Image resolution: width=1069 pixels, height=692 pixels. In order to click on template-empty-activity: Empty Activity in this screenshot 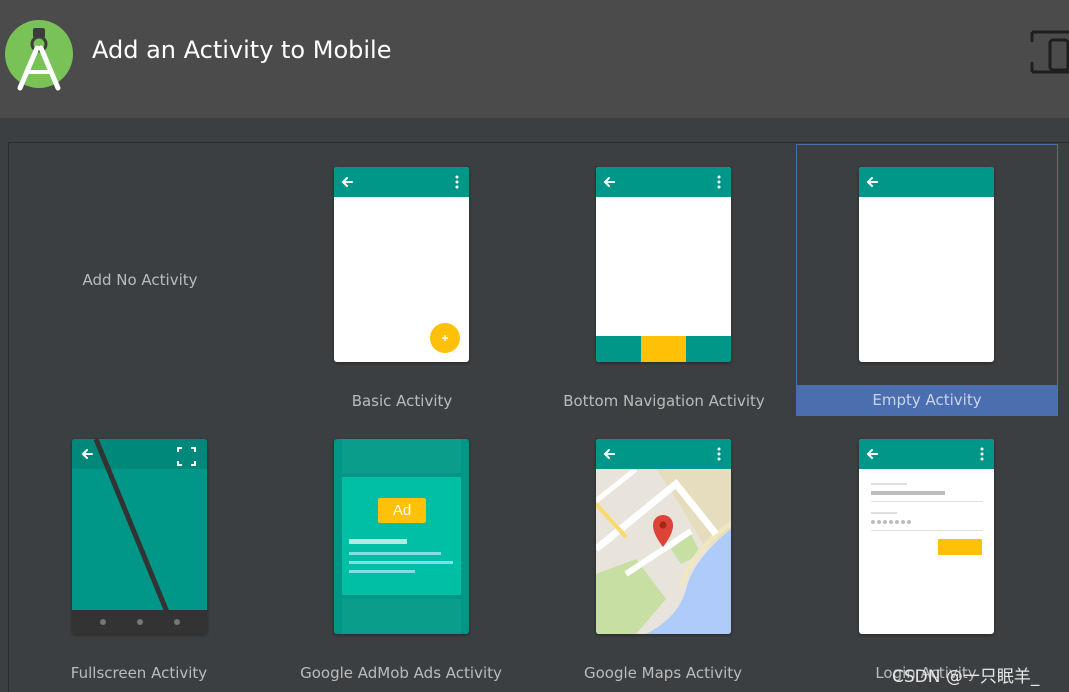, I will do `click(927, 280)`.